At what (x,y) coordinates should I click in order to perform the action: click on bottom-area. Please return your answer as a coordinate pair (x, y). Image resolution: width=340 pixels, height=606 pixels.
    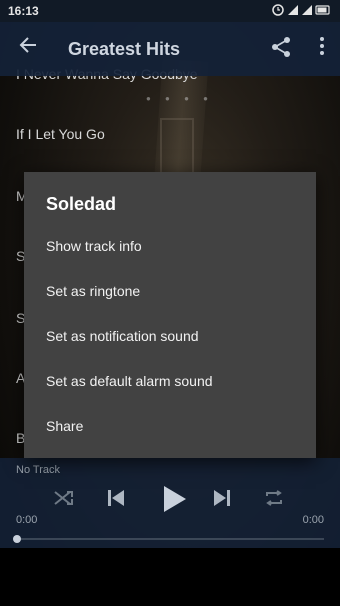
    Looking at the image, I should click on (170, 577).